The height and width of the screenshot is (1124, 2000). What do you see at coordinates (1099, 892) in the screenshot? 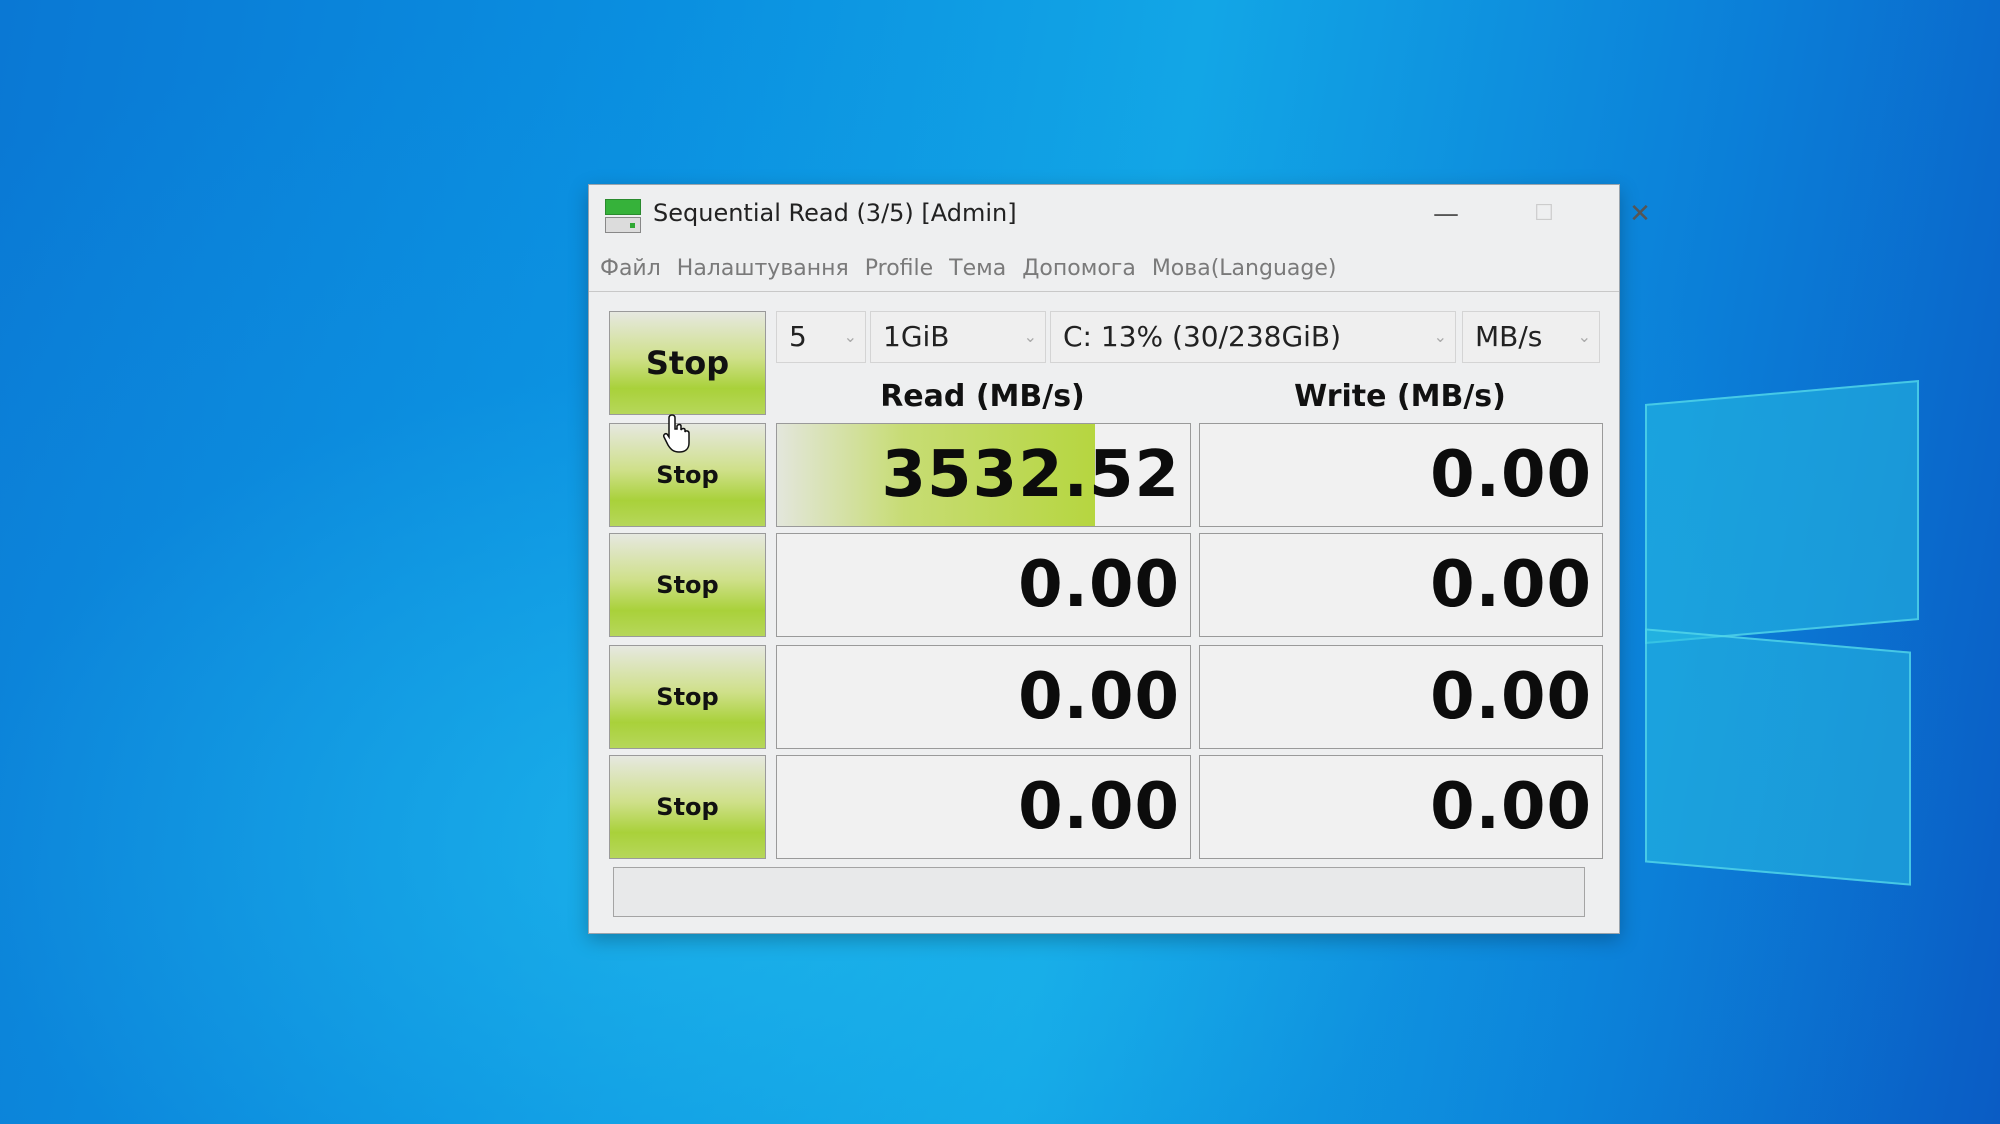
I see `status-bar` at bounding box center [1099, 892].